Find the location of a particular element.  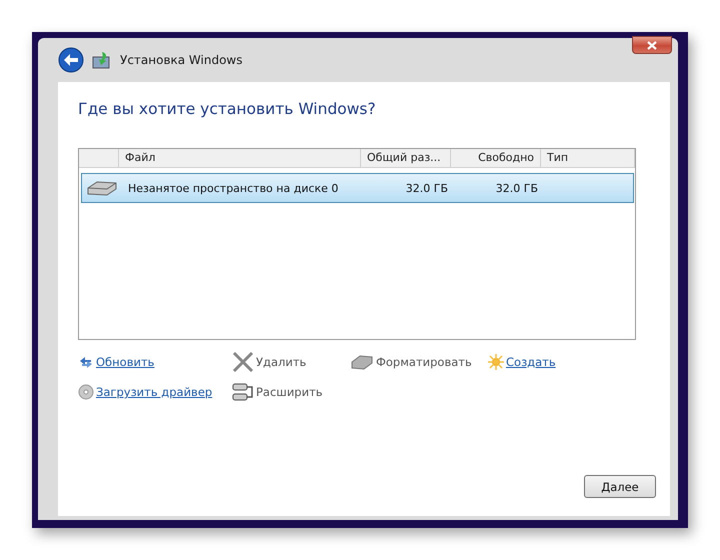

action-link: Обновить is located at coordinates (125, 362).